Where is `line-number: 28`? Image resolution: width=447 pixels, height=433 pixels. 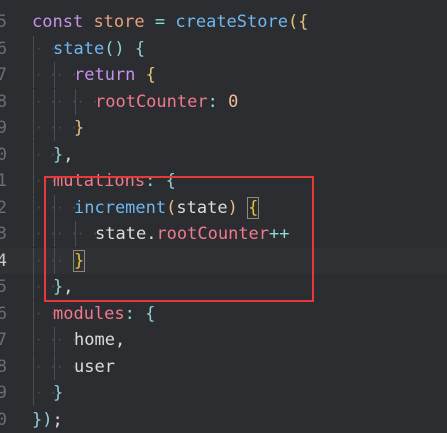 line-number: 28 is located at coordinates (3, 366).